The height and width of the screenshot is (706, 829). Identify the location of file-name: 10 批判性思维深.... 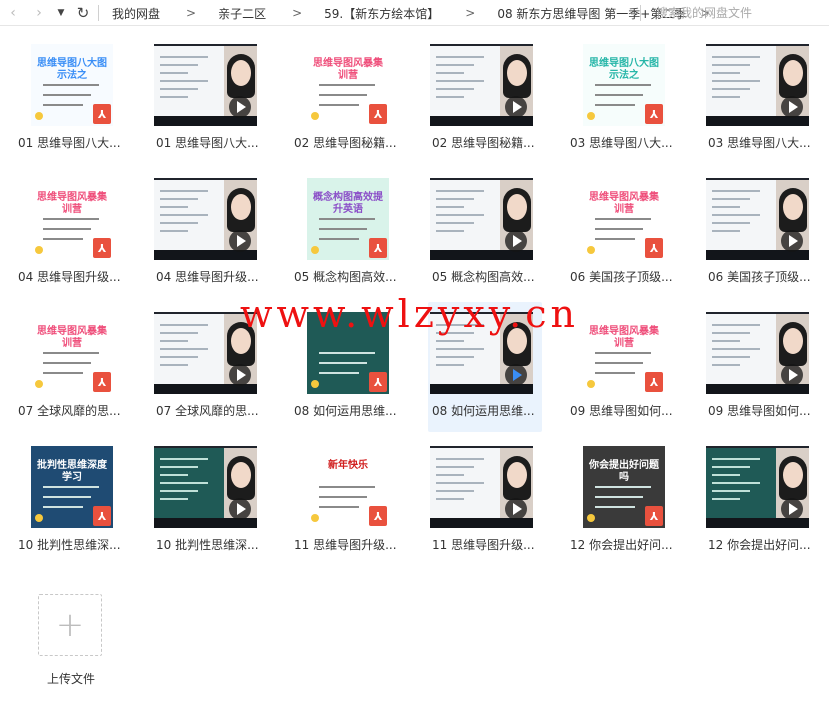
(69, 545).